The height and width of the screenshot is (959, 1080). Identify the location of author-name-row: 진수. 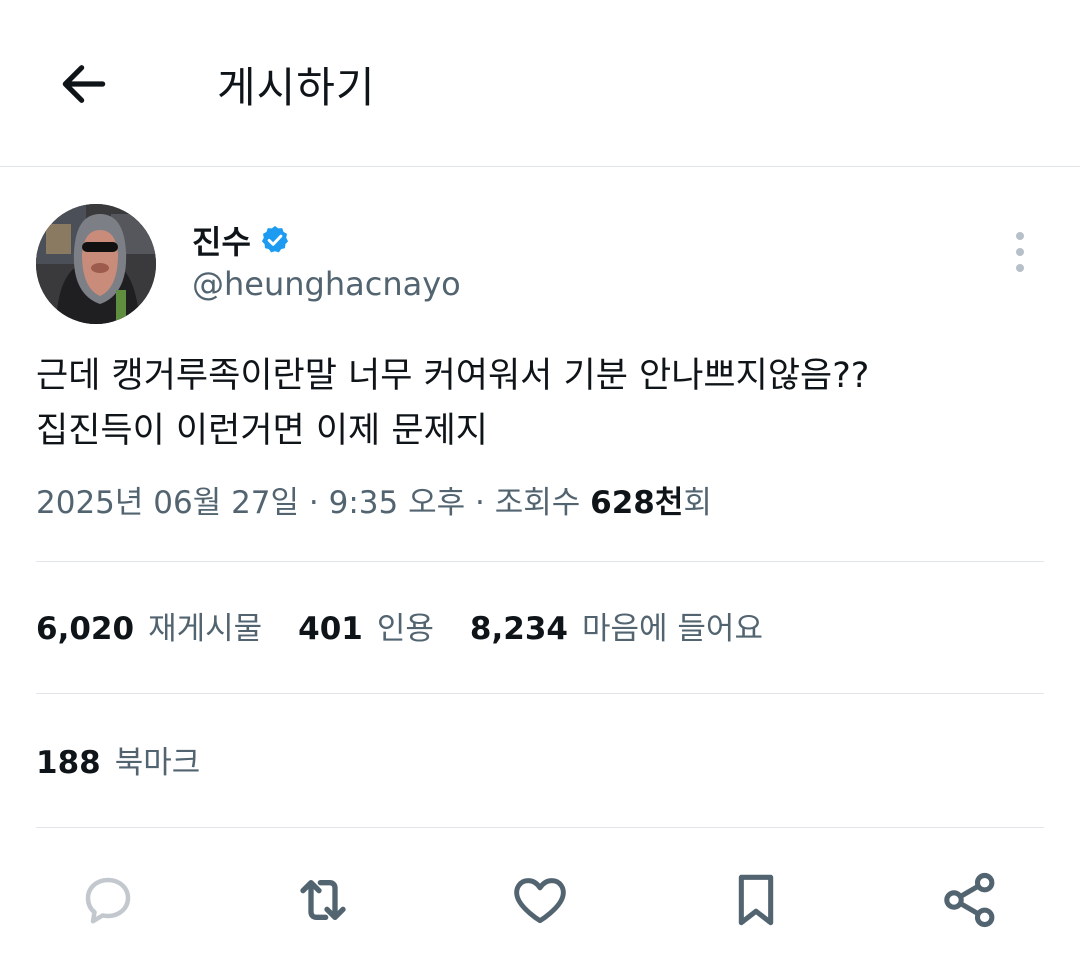
(241, 240).